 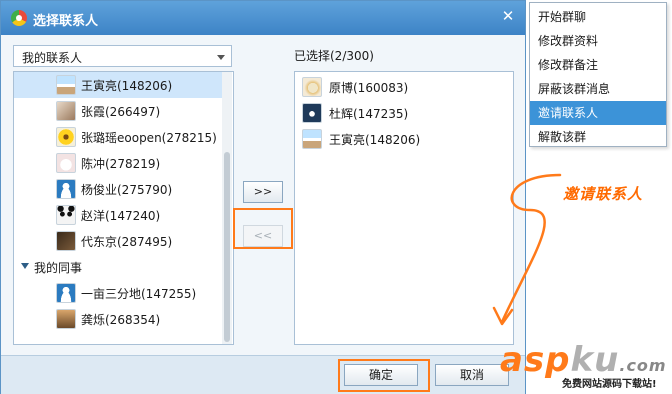 I want to click on selected-contact-row: 王寅亮(148206), so click(x=399, y=139).